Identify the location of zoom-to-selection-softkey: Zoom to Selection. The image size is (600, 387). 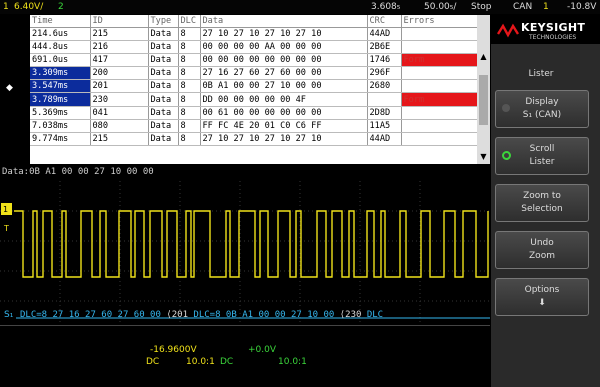
(542, 203).